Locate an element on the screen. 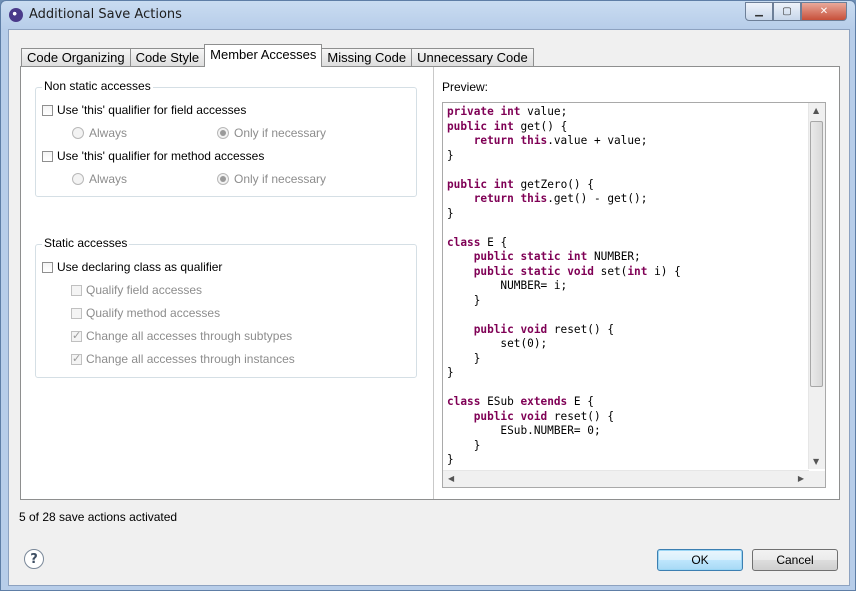 The image size is (856, 591). scroll-left-arrow-icon: ◀ is located at coordinates (451, 478).